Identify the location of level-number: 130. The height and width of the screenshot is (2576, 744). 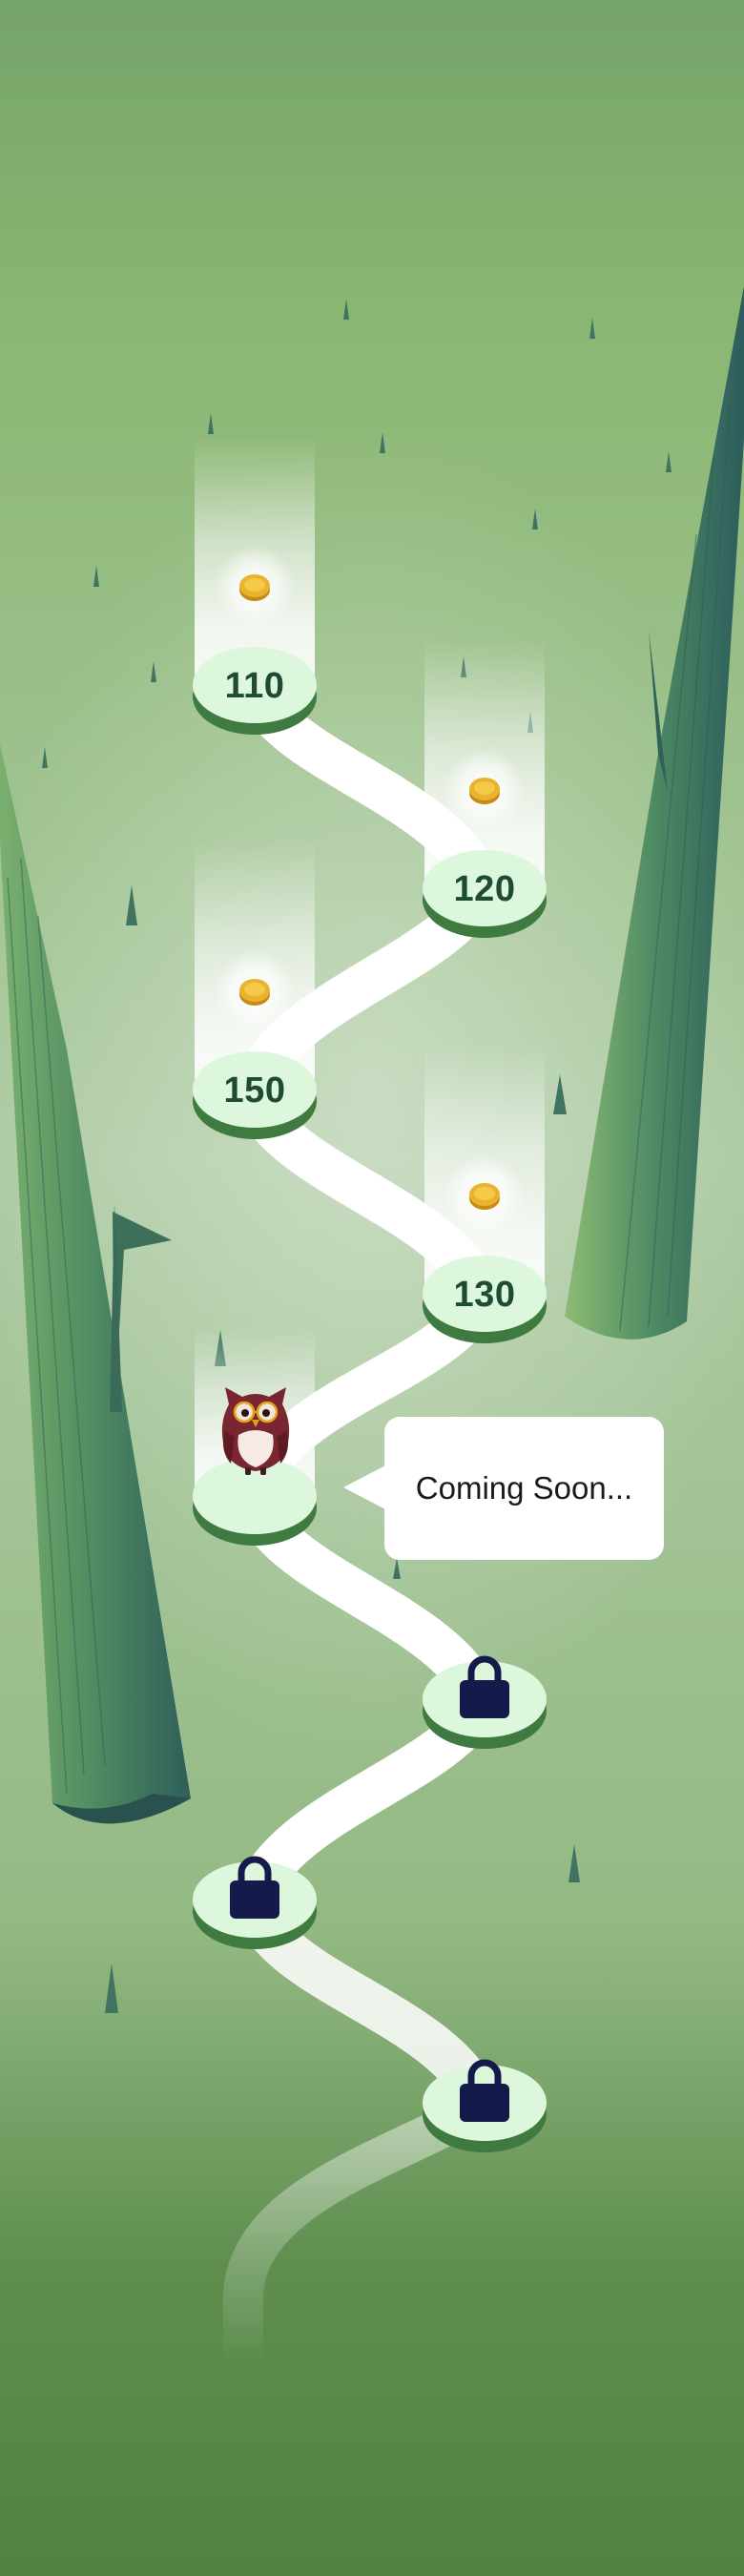
(484, 1295).